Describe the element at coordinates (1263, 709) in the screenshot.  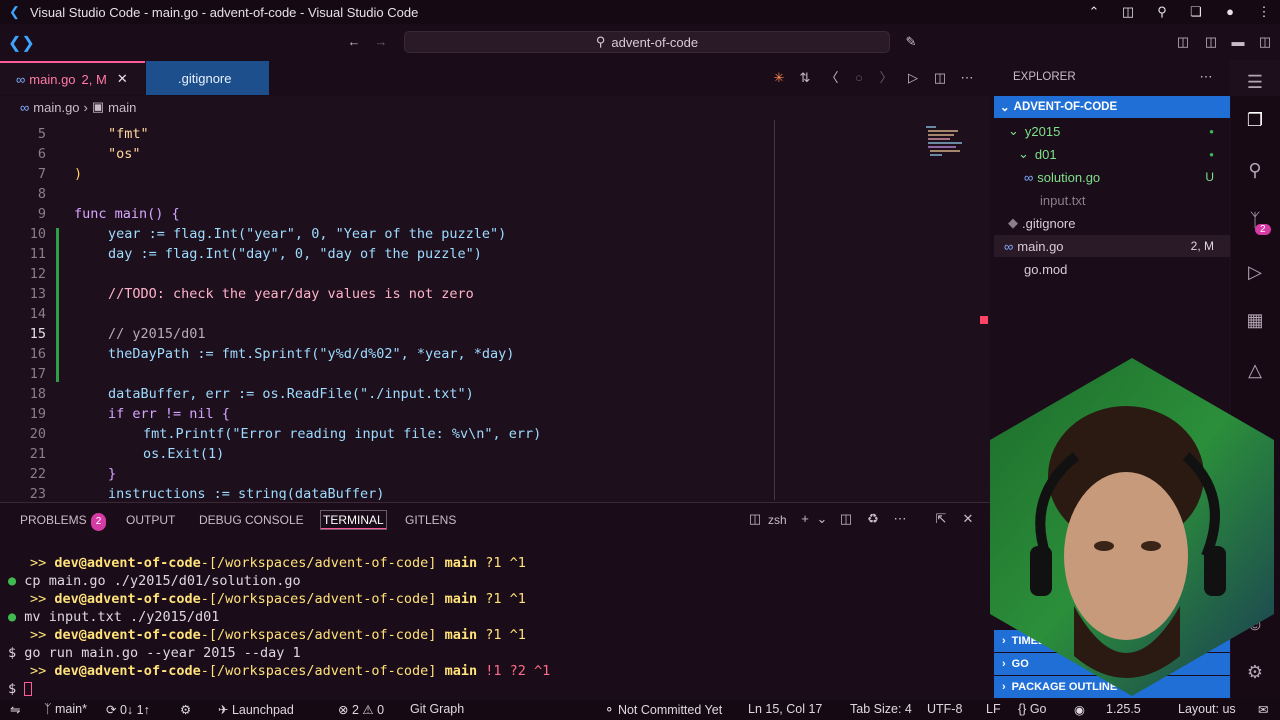
I see `notifications-bell-icon: ✉` at that location.